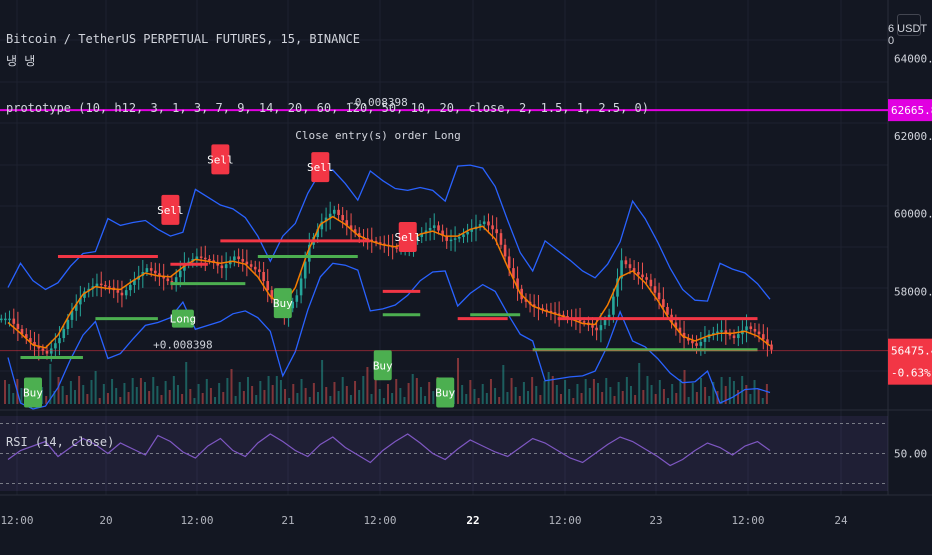 This screenshot has width=932, height=555. I want to click on time-axis-tick: 22, so click(472, 520).